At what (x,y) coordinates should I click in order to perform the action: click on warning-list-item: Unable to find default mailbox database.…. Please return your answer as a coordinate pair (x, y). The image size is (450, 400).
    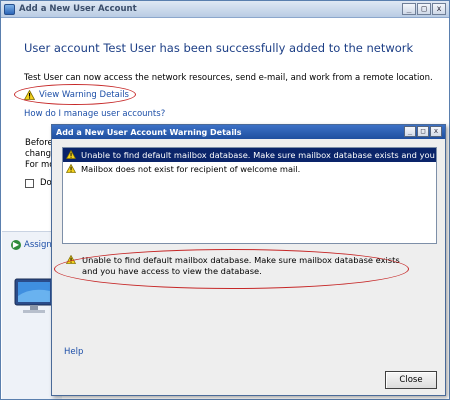
    Looking at the image, I should click on (249, 155).